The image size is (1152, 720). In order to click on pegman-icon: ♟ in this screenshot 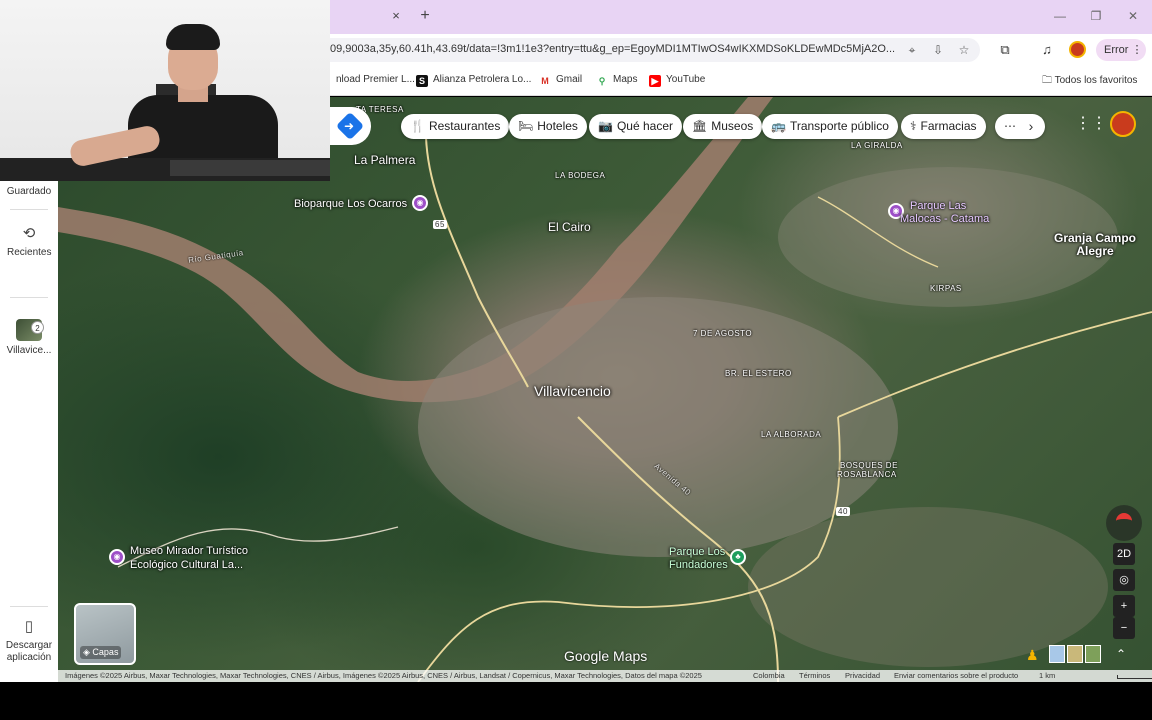, I will do `click(1033, 655)`.